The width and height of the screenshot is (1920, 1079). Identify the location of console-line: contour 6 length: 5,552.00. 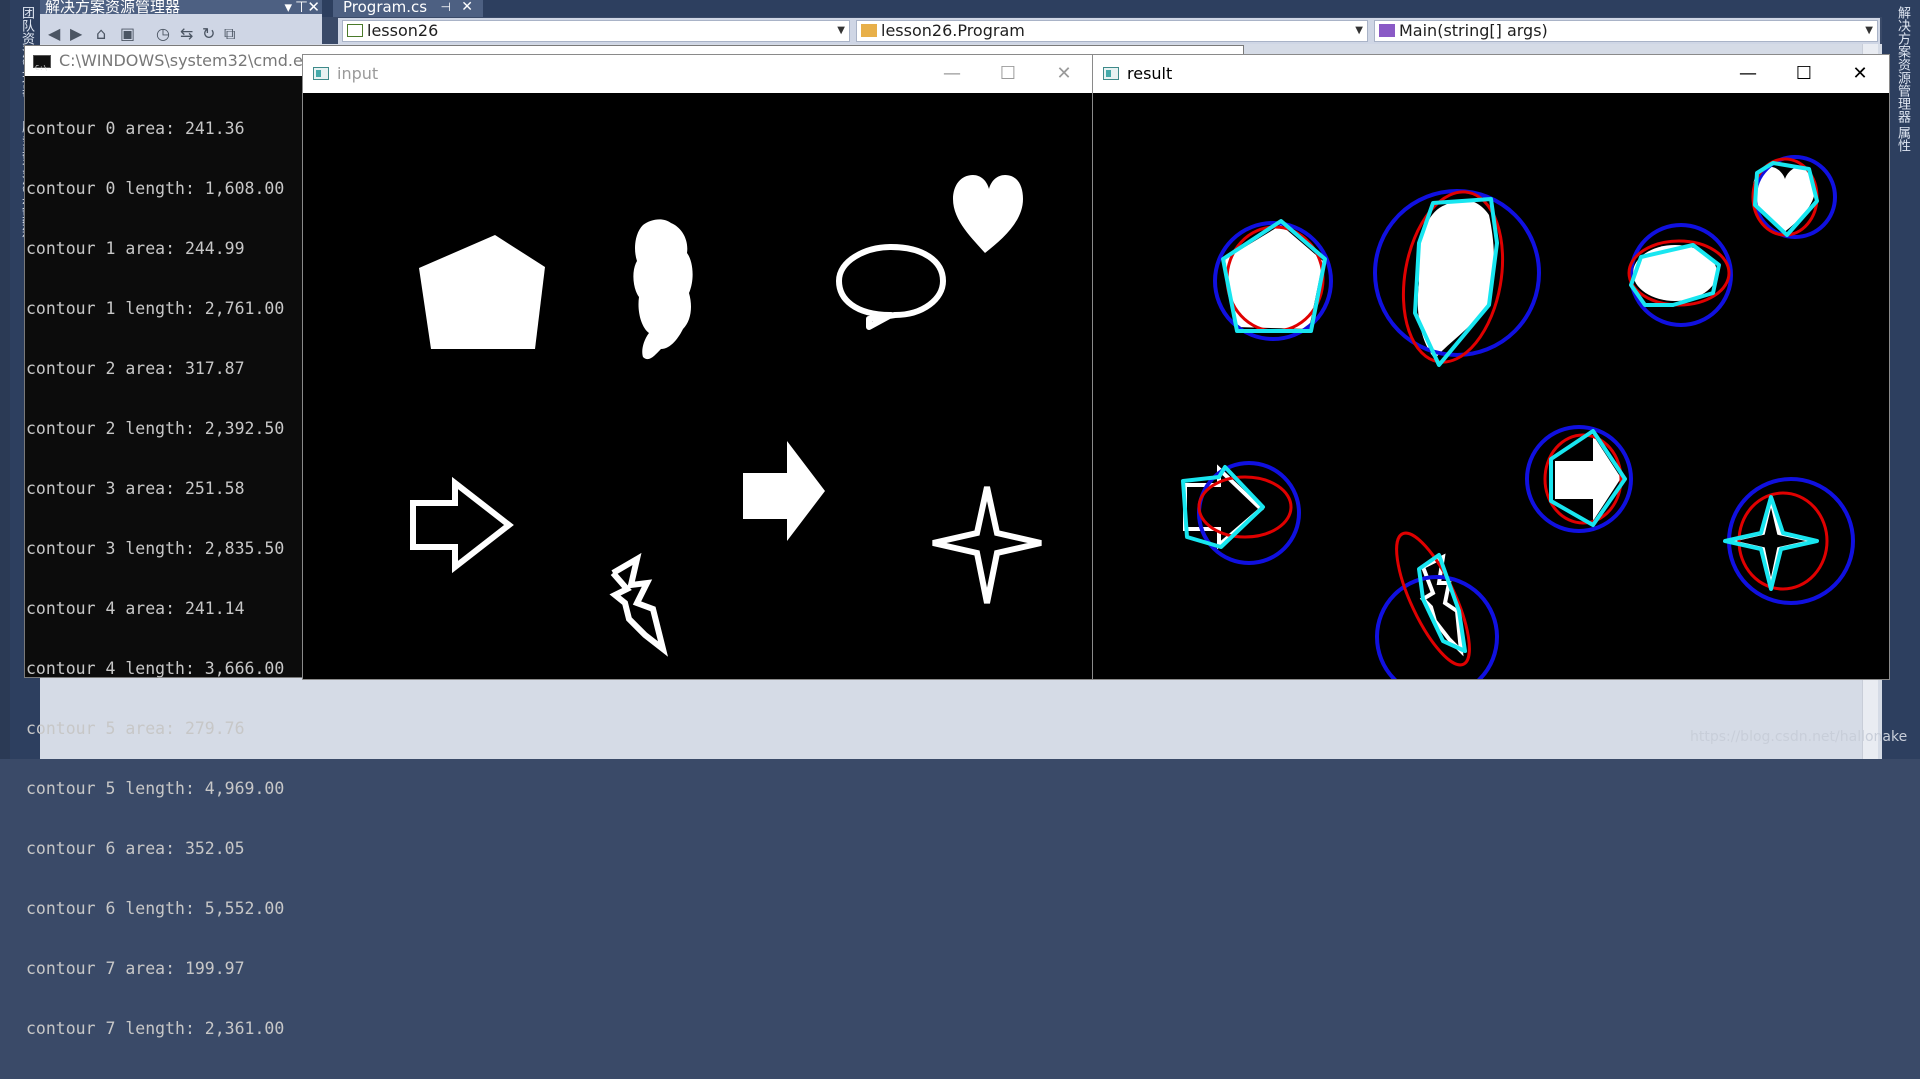
(155, 908).